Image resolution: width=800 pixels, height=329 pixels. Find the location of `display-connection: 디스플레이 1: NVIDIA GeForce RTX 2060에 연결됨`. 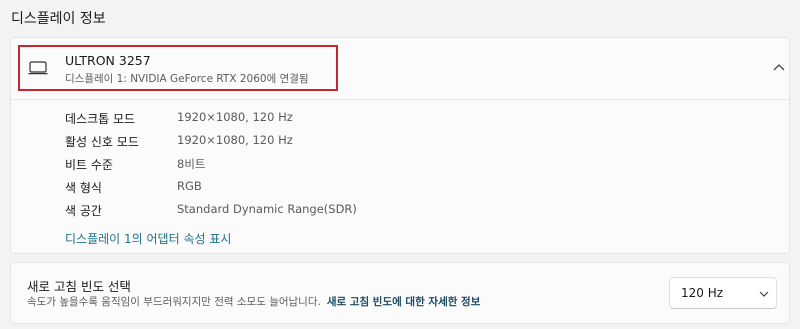

display-connection: 디스플레이 1: NVIDIA GeForce RTX 2060에 연결됨 is located at coordinates (187, 79).